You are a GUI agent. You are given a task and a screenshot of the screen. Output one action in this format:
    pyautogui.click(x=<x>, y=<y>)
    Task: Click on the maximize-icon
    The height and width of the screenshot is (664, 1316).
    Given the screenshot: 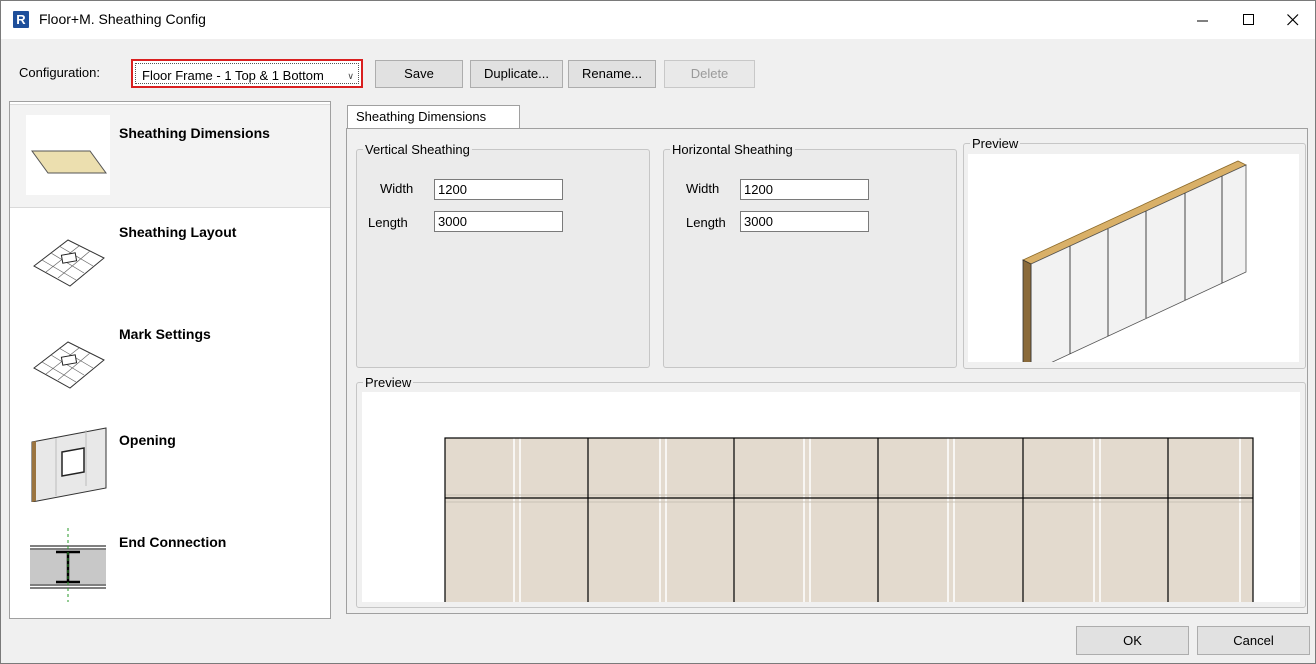 What is the action you would take?
    pyautogui.click(x=1248, y=19)
    